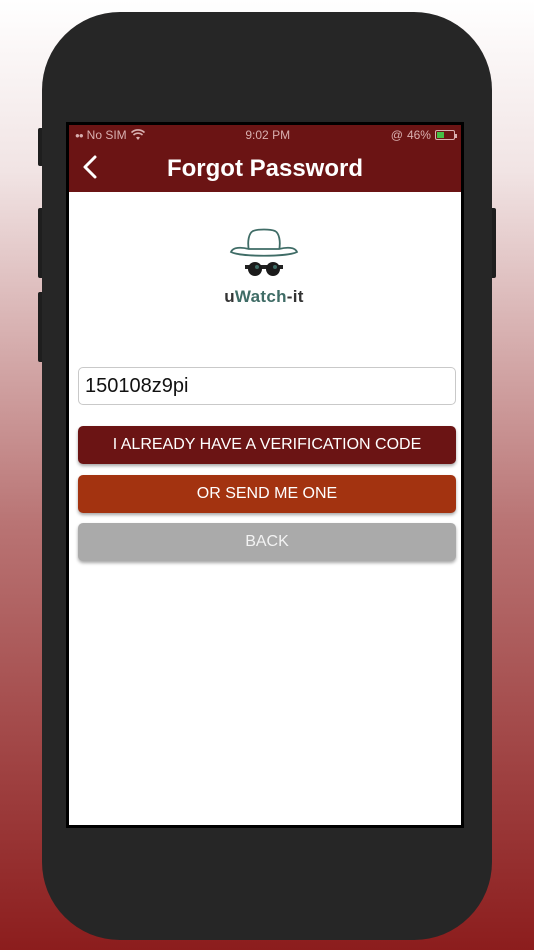  I want to click on carrier-label: No SIM, so click(106, 135).